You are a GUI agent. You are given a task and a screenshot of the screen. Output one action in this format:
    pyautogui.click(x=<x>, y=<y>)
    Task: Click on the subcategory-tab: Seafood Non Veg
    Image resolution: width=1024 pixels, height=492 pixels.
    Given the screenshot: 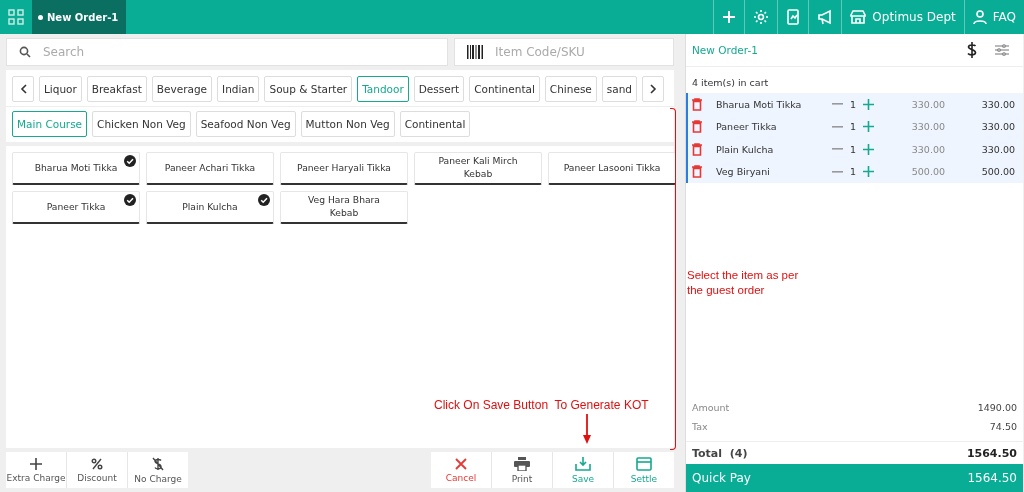 What is the action you would take?
    pyautogui.click(x=245, y=124)
    